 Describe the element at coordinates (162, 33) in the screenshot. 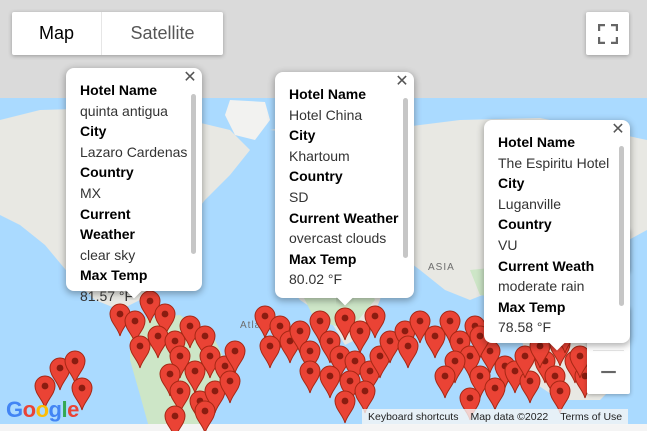

I see `map-type-satellite-button: Satellite` at that location.